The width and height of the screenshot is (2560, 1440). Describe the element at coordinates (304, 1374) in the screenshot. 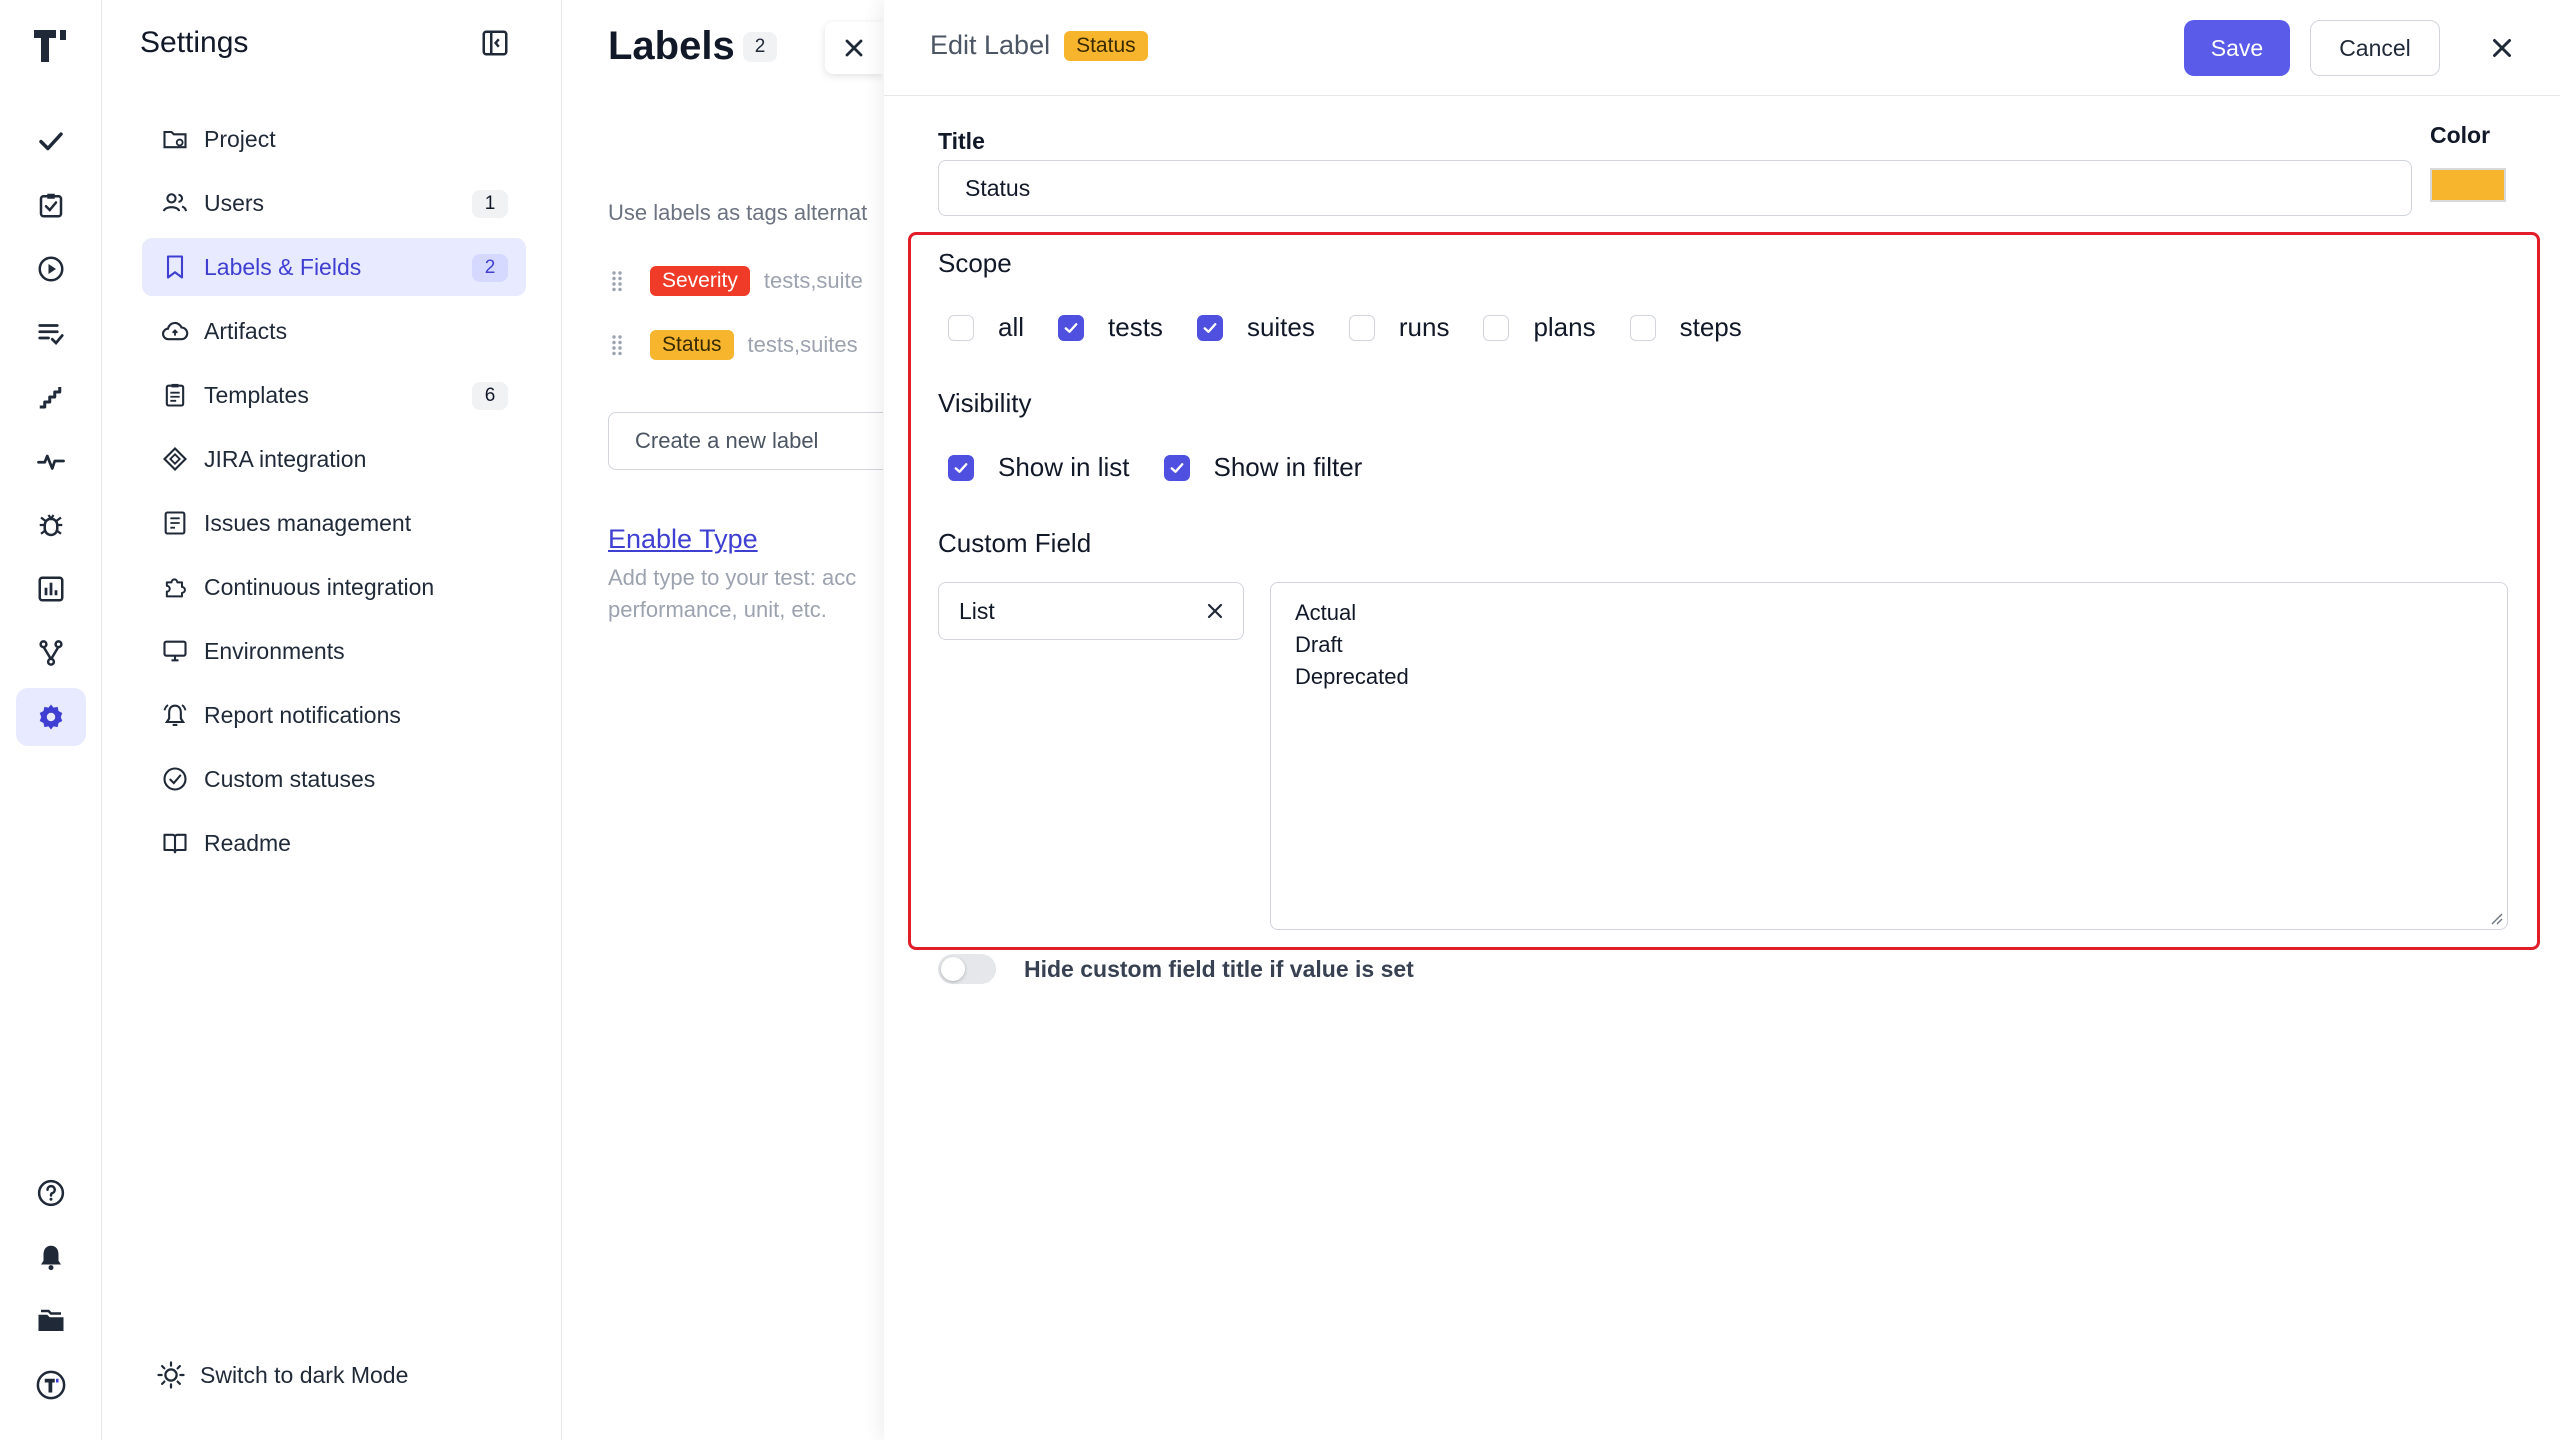

I see `dark-mode-label: Switch to dark Mode` at that location.